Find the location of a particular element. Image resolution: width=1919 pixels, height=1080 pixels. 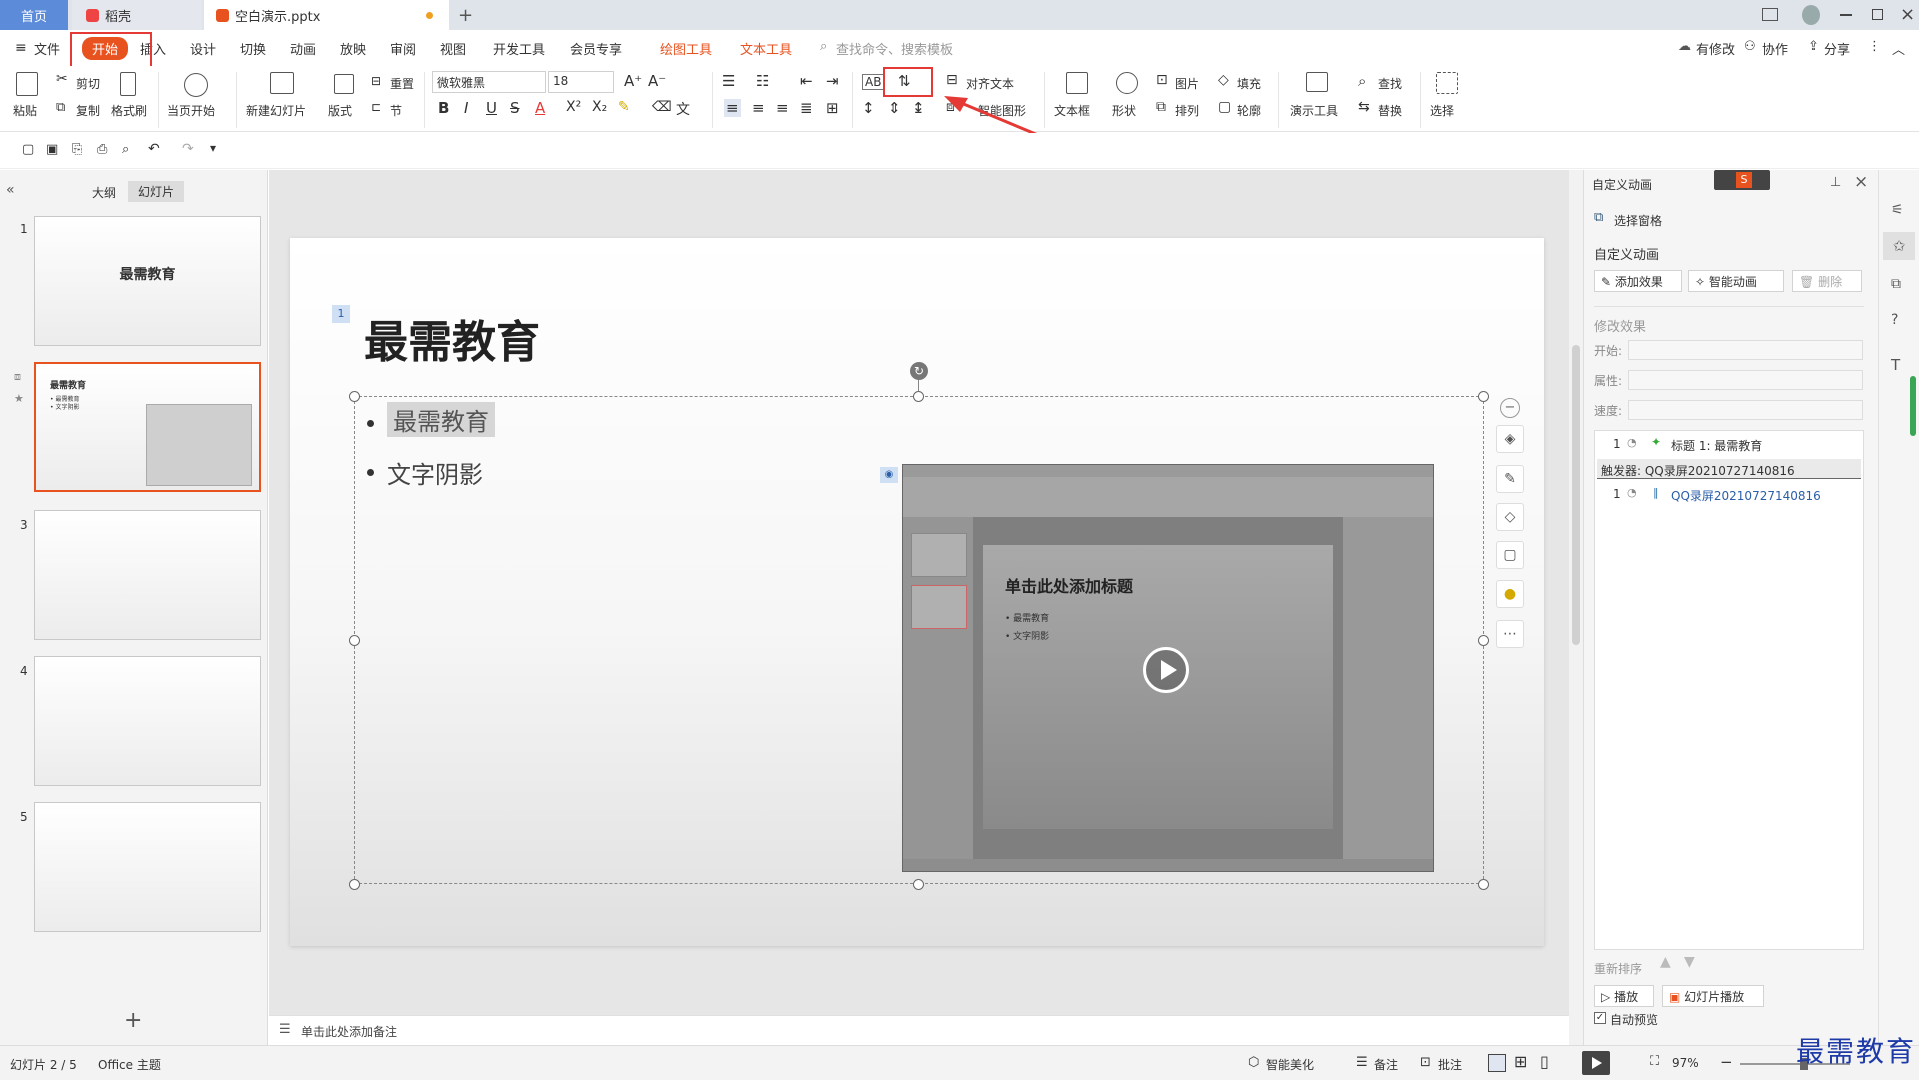

anim-item-1: 1 ◔ ✦ 标题 1: 最需教育 is located at coordinates (1729, 444).